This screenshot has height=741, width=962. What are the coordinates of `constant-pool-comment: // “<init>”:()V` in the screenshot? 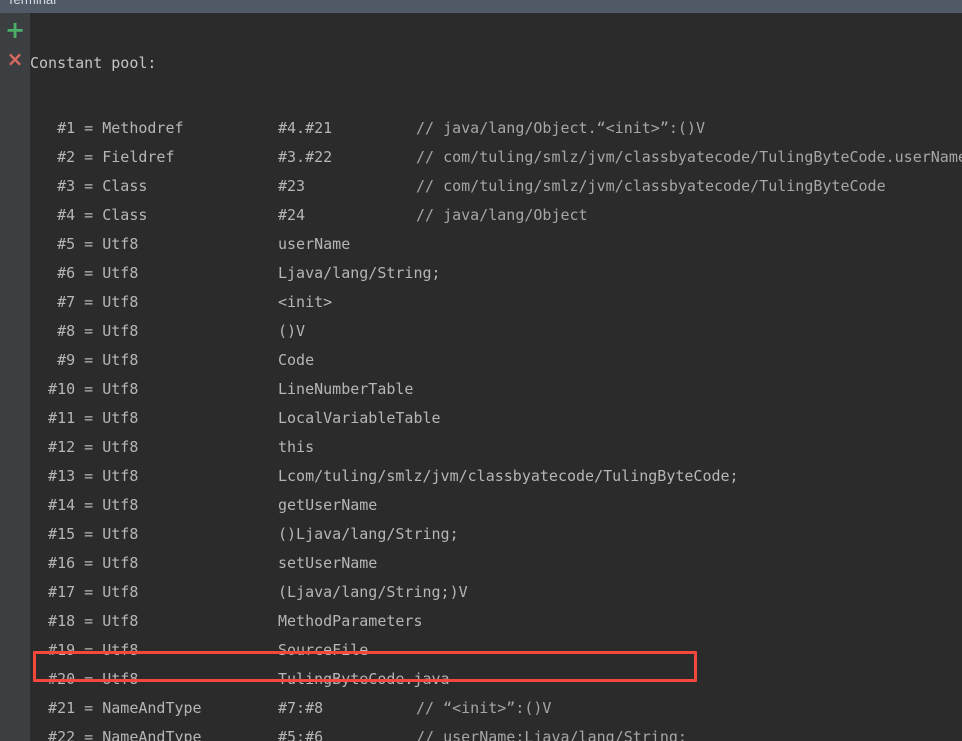 It's located at (484, 708).